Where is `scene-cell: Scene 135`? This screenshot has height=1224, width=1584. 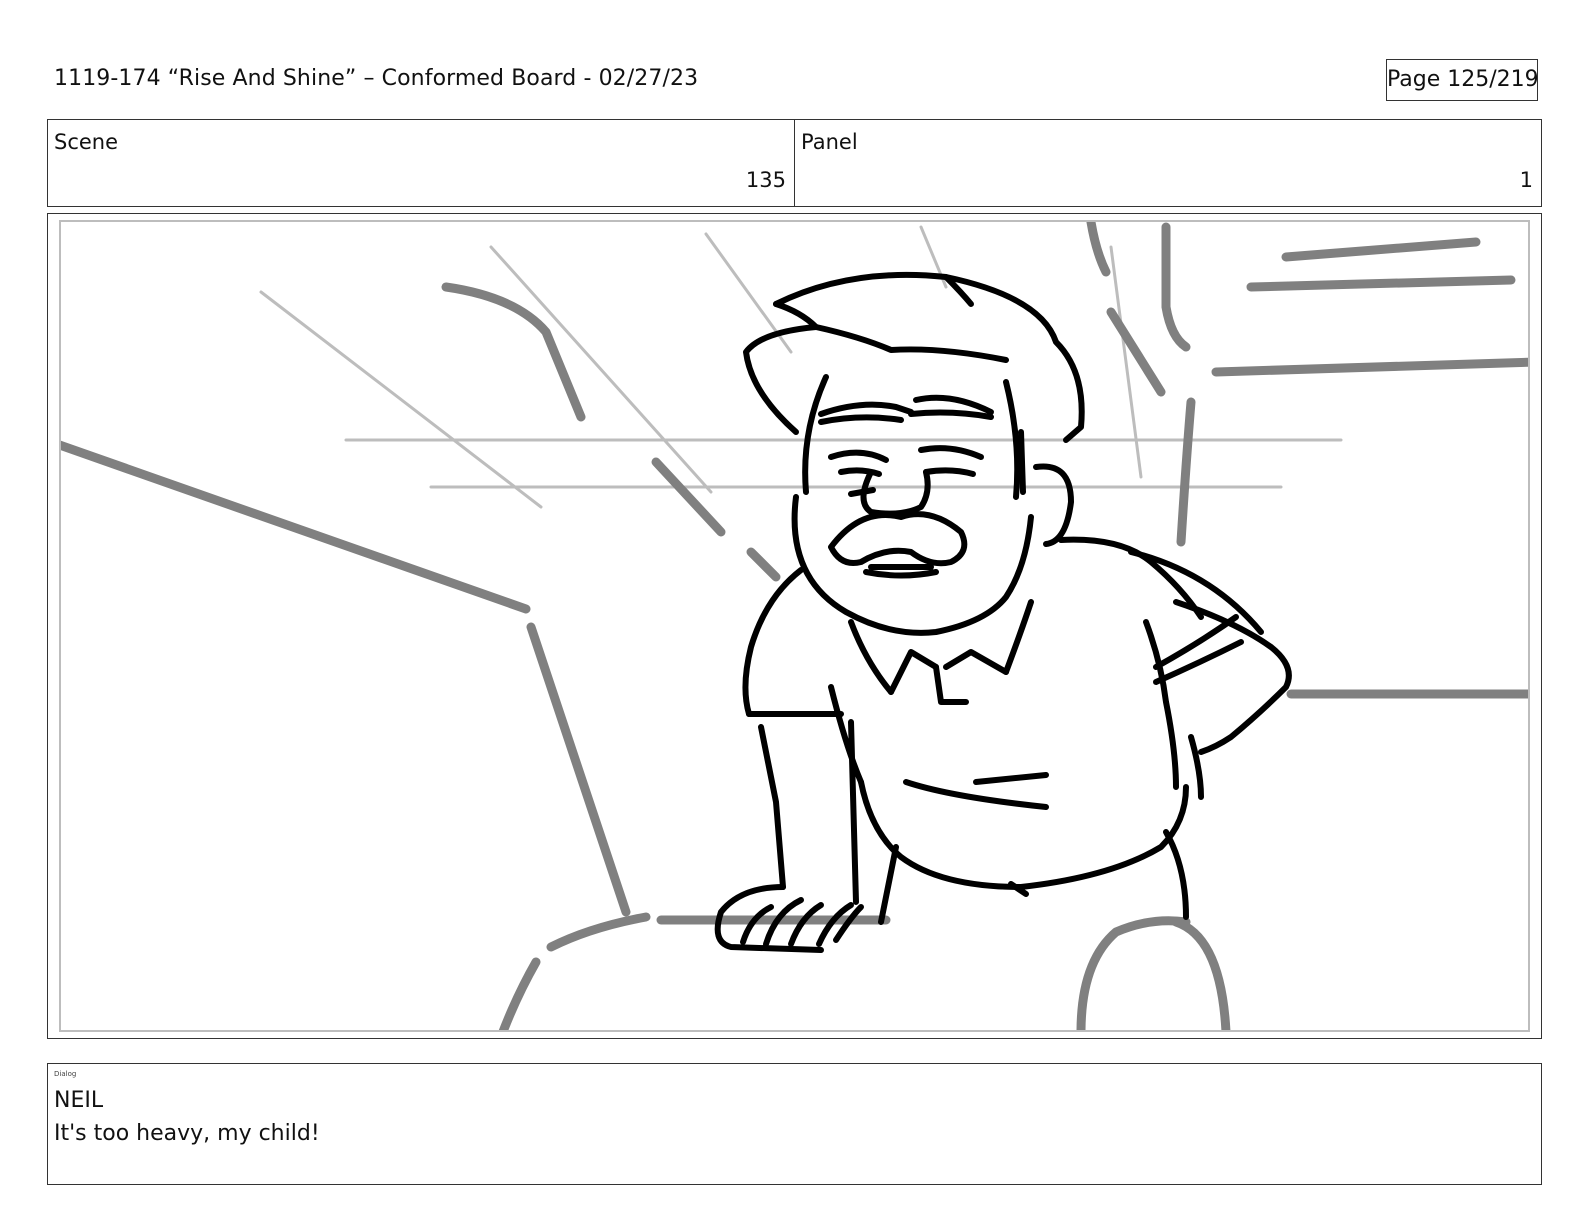 scene-cell: Scene 135 is located at coordinates (421, 163).